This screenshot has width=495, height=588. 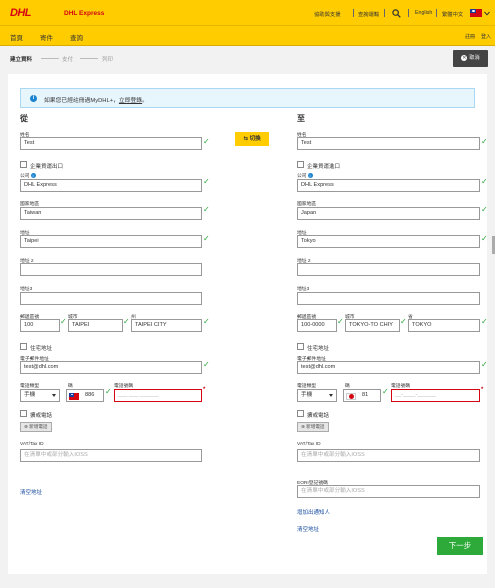 What do you see at coordinates (388, 455) in the screenshot?
I see `to-vat-input: 在清單中或部分輸入IOSS` at bounding box center [388, 455].